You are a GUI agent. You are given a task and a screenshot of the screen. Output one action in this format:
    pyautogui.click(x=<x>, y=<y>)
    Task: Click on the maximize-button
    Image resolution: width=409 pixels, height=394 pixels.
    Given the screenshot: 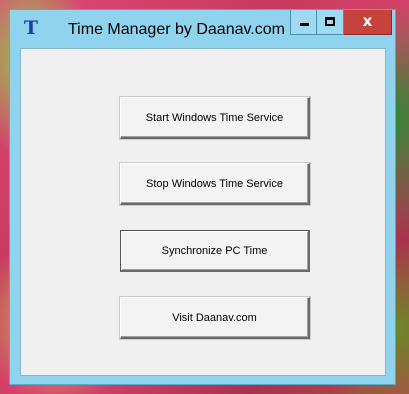 What is the action you would take?
    pyautogui.click(x=330, y=22)
    